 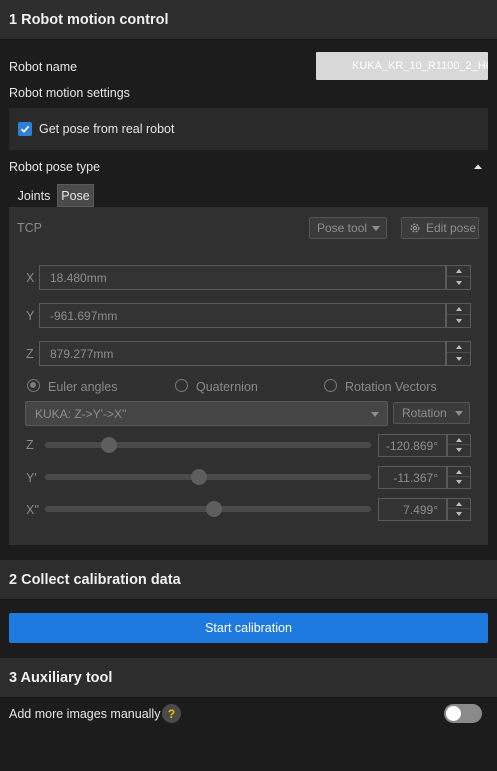 What do you see at coordinates (29, 228) in the screenshot?
I see `tcp-label: TCP` at bounding box center [29, 228].